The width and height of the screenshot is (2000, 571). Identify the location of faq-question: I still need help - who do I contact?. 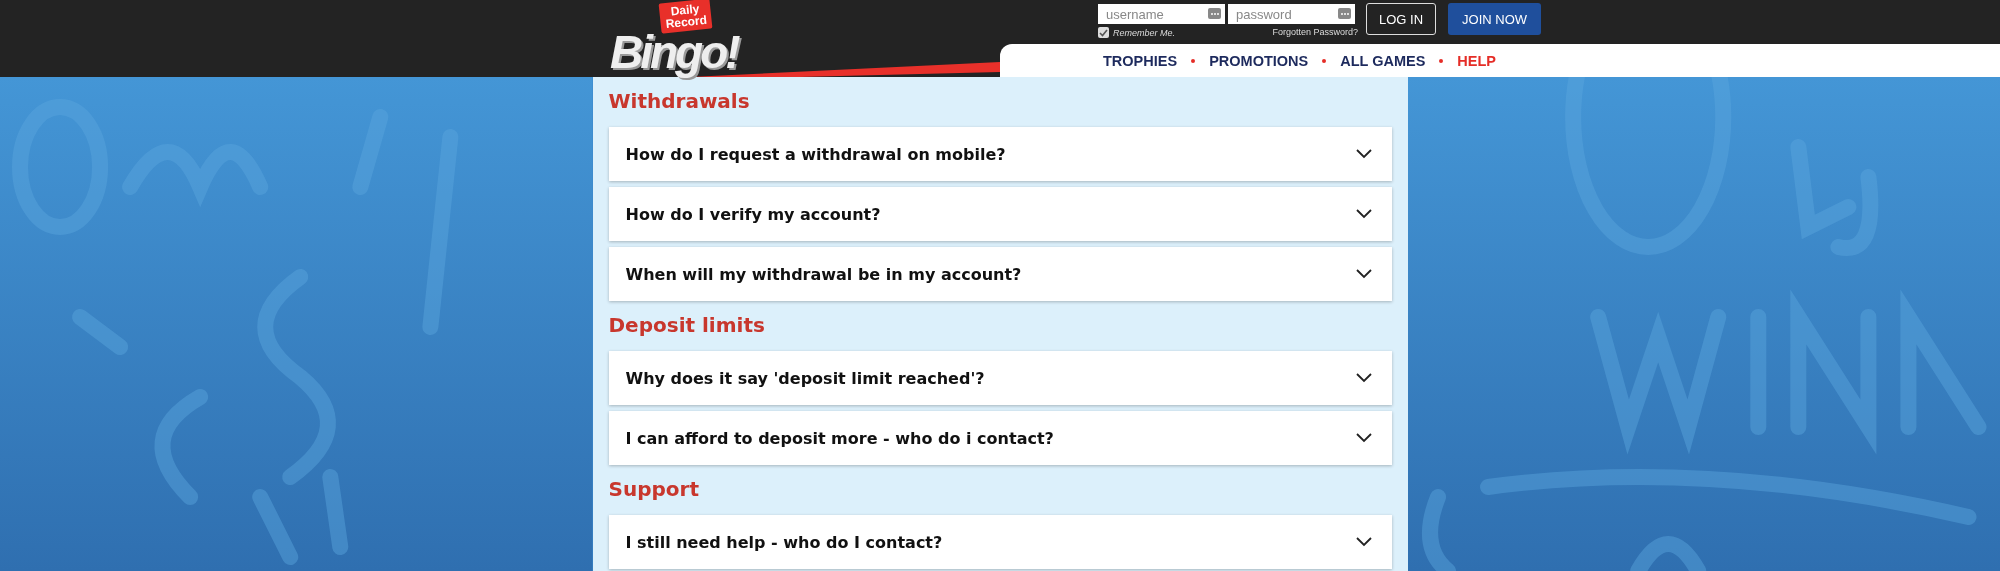
(1000, 542).